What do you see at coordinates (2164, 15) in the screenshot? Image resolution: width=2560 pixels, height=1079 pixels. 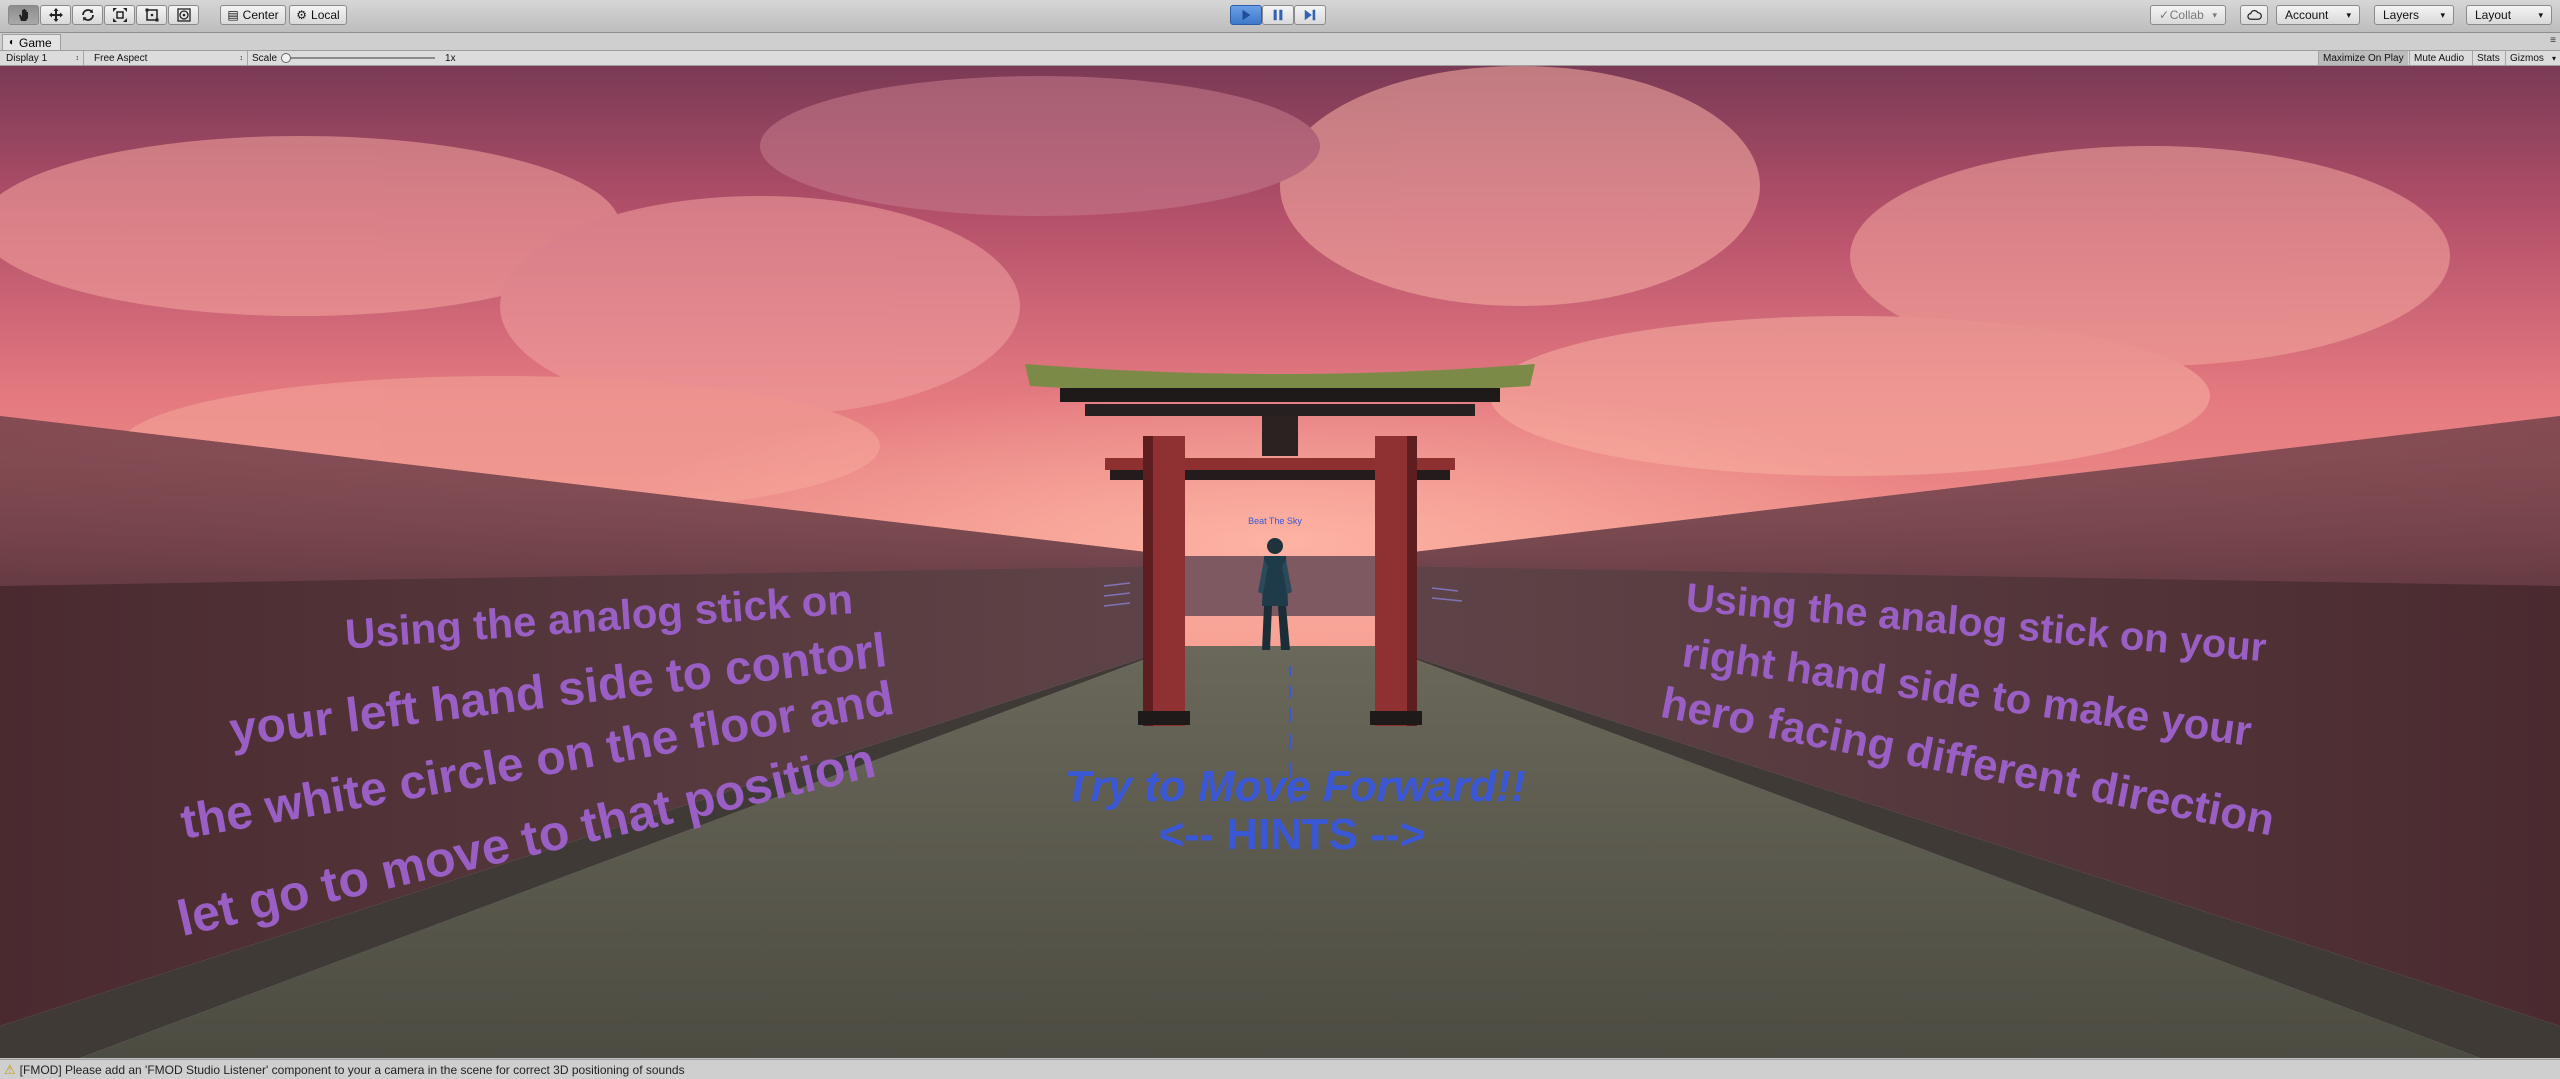 I see `collab-check-icon: ✓` at bounding box center [2164, 15].